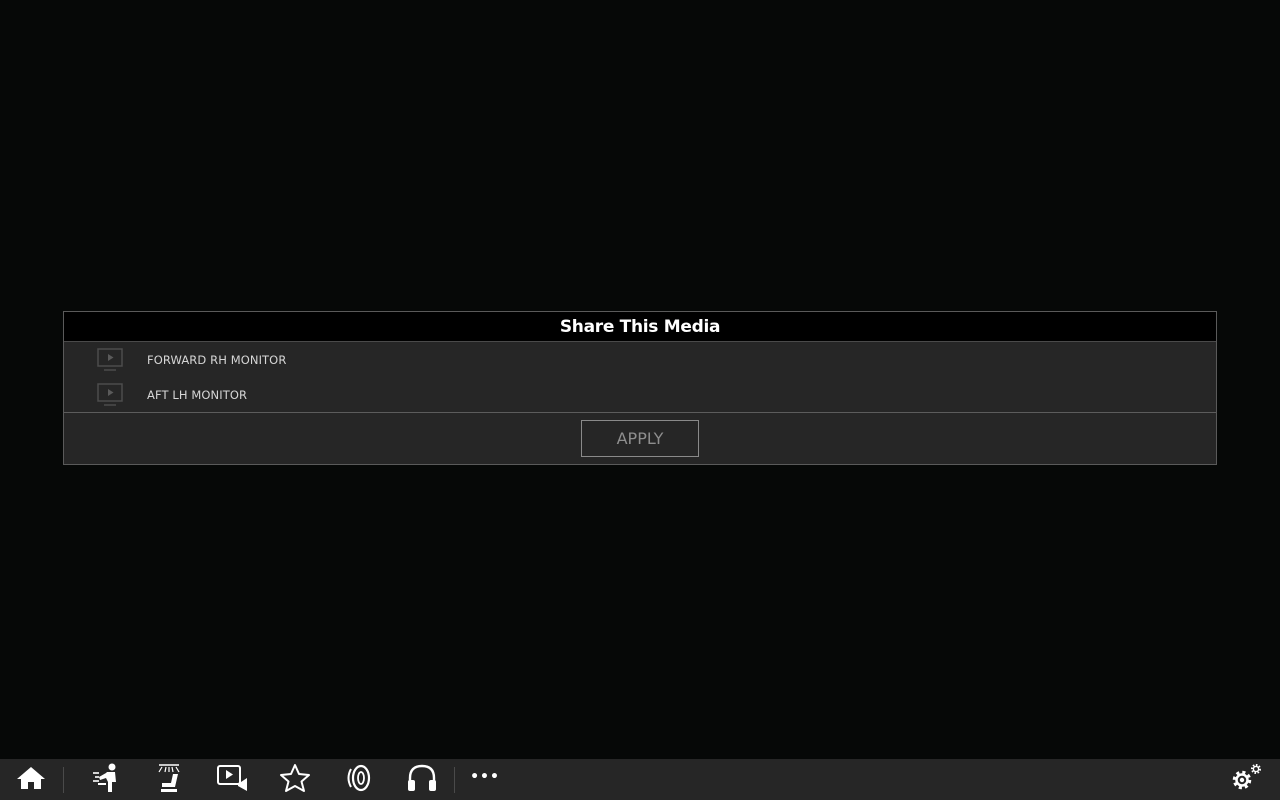 The image size is (1280, 800). I want to click on monitor-label: AFT LH MONITOR, so click(197, 394).